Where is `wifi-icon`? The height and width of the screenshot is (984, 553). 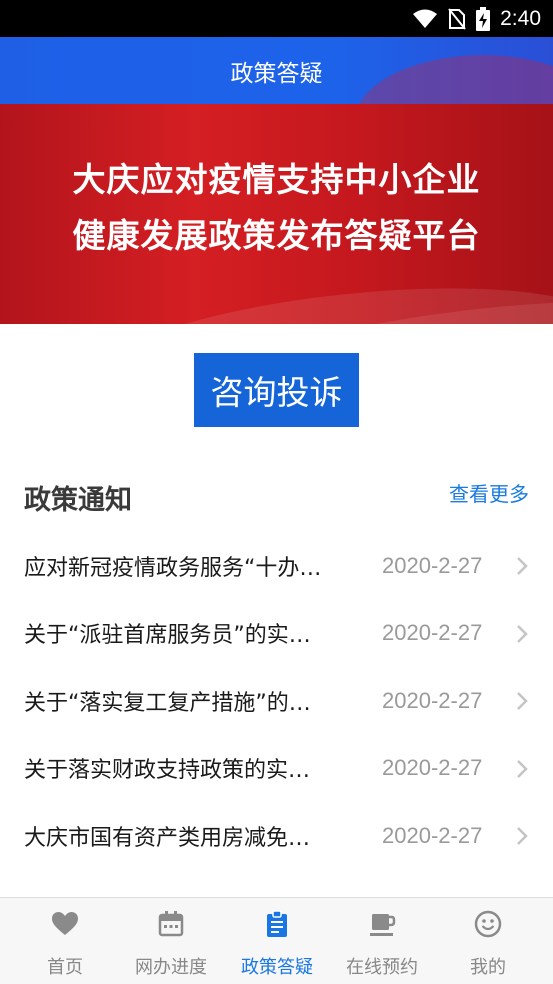 wifi-icon is located at coordinates (425, 19).